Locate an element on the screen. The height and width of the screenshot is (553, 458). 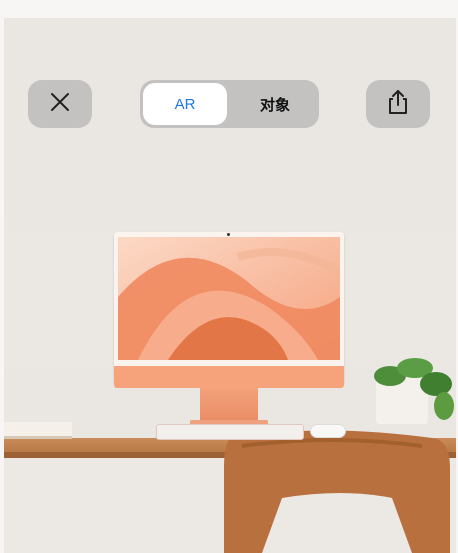
close-button is located at coordinates (60, 104).